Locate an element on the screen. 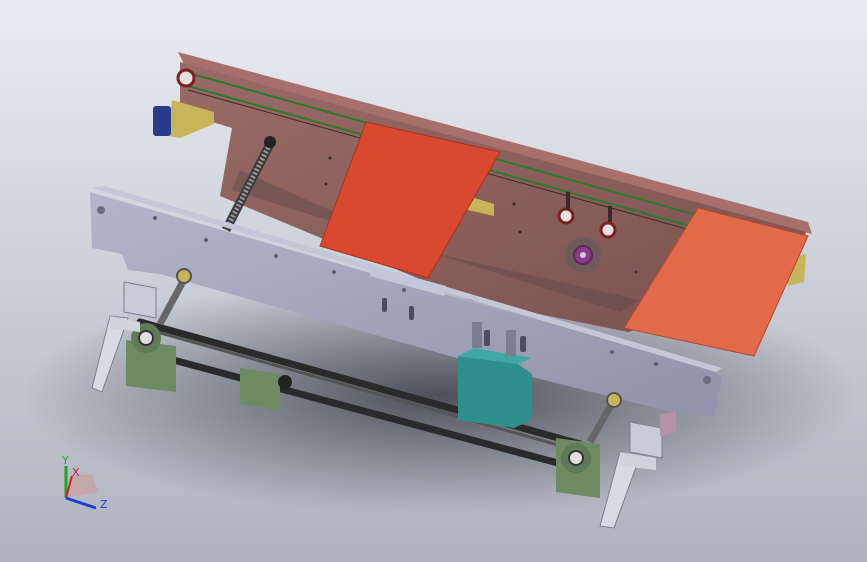 This screenshot has width=867, height=562. lead-screw-end-icon is located at coordinates (270, 142).